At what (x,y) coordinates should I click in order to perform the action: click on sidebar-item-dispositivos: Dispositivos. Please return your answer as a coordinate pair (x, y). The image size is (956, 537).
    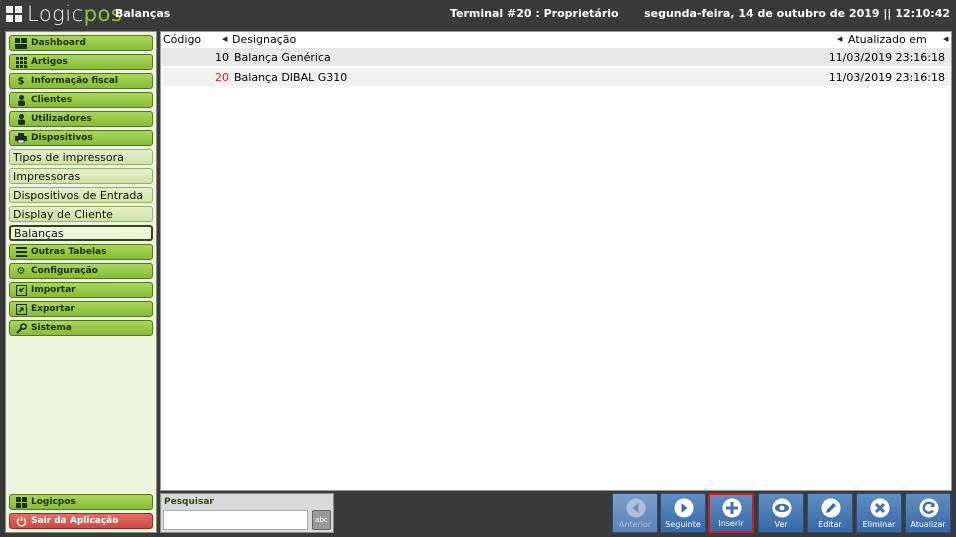
    Looking at the image, I should click on (81, 138).